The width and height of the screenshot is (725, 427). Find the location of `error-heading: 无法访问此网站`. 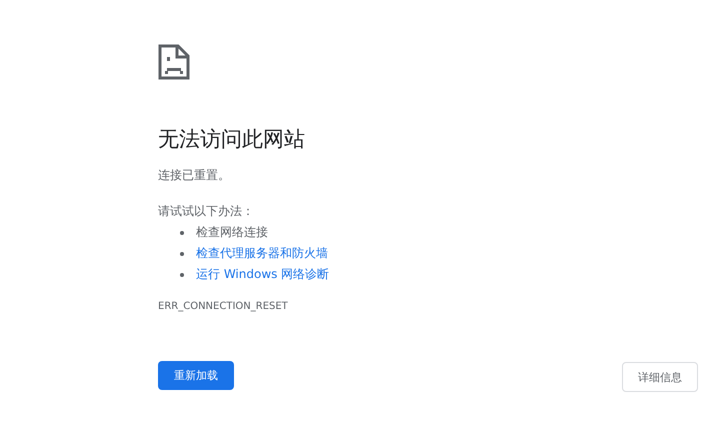

error-heading: 无法访问此网站 is located at coordinates (231, 139).